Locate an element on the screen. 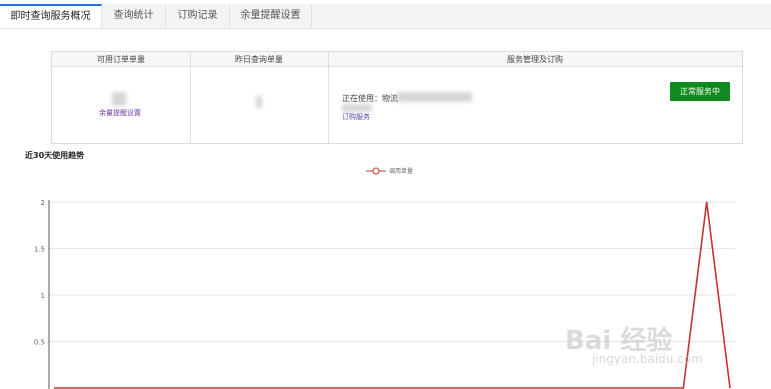  legend-label: 调用单量 is located at coordinates (401, 171).